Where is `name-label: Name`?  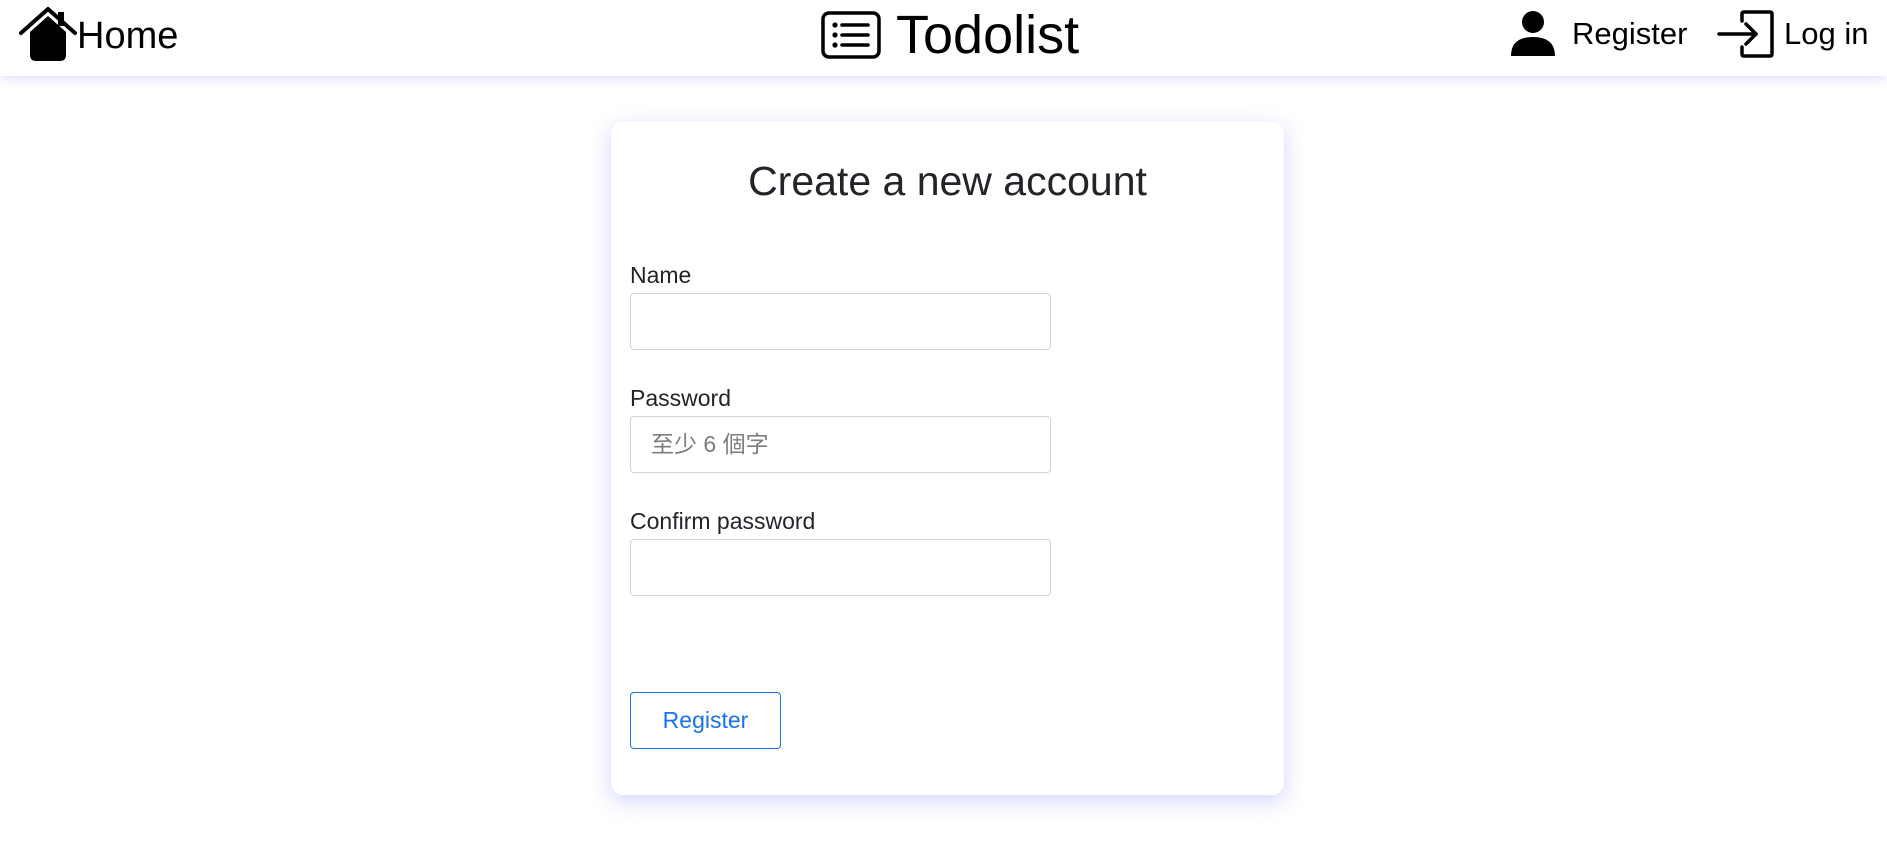 name-label: Name is located at coordinates (661, 275).